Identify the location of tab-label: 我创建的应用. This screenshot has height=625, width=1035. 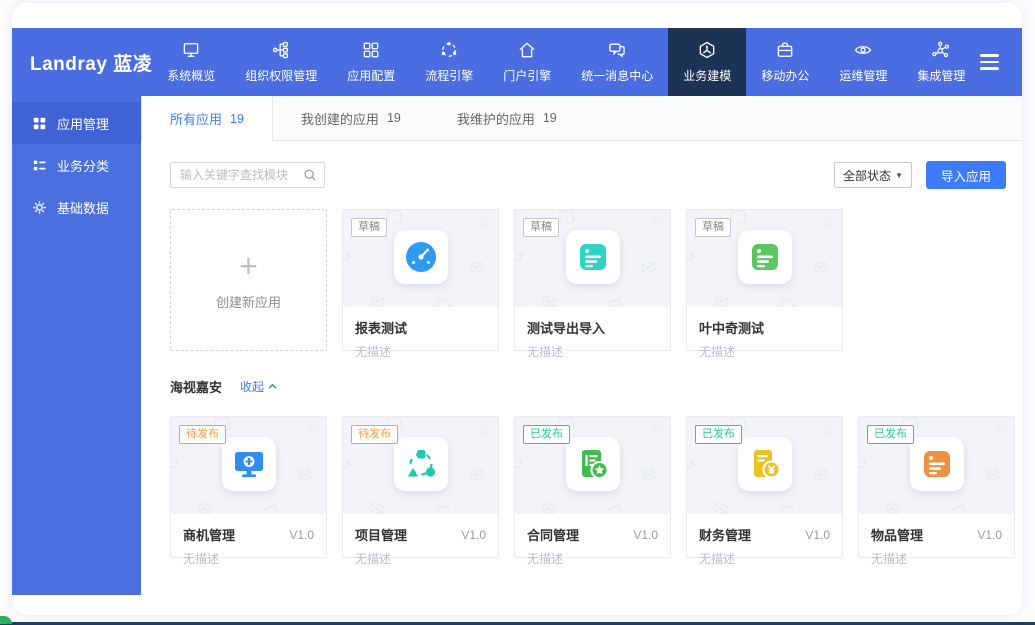
(339, 119).